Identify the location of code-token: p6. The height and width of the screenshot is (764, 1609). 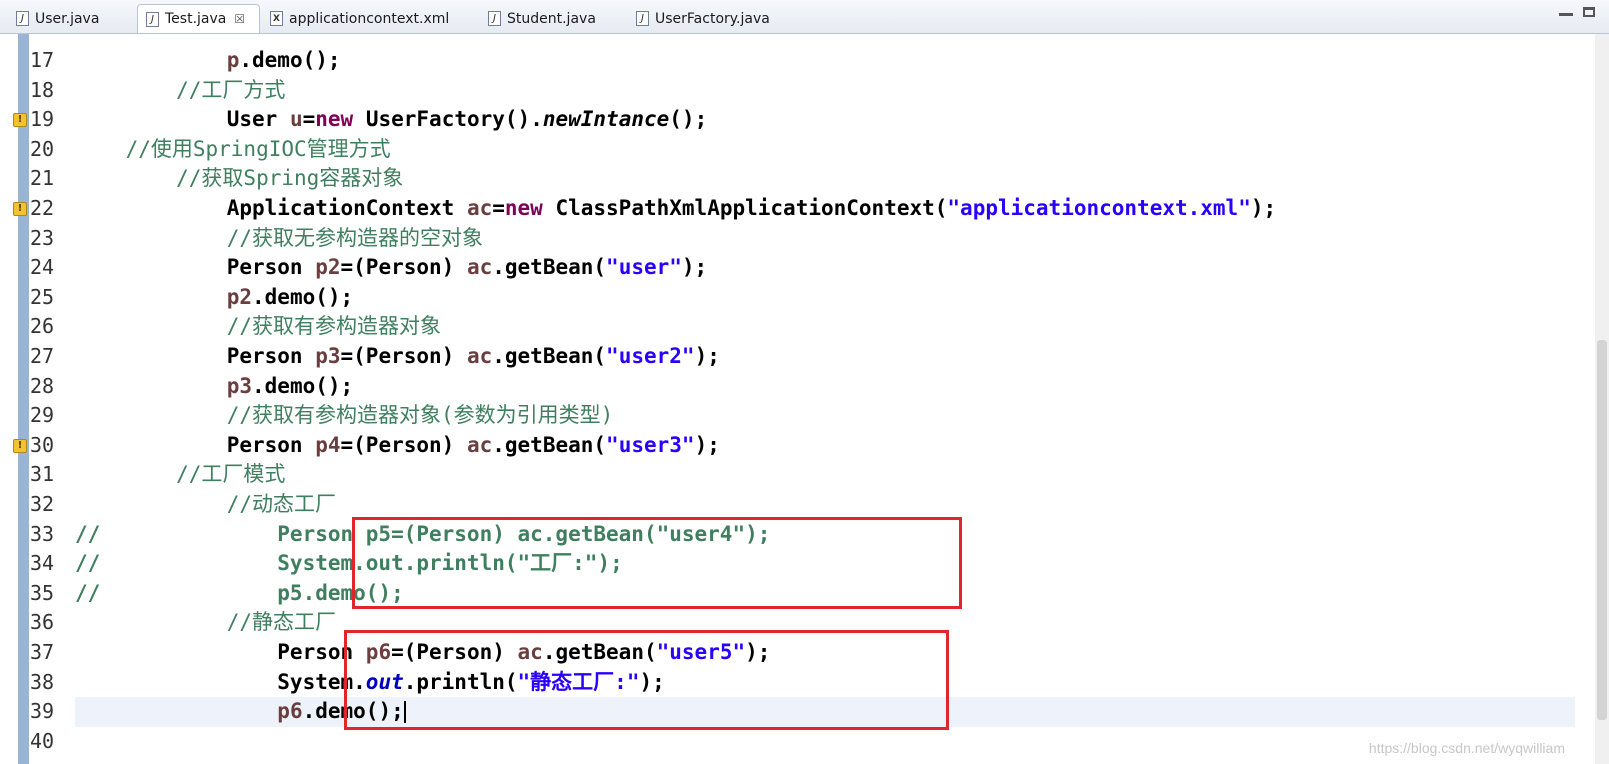
(290, 711).